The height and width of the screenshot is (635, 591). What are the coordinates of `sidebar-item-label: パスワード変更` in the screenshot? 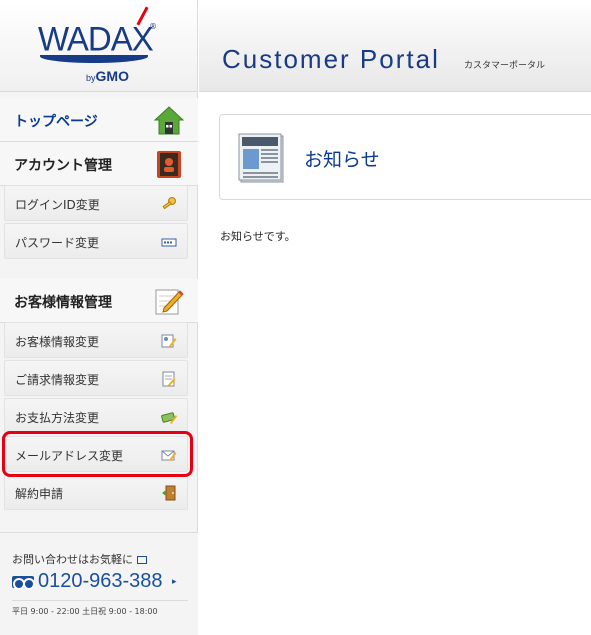 It's located at (57, 243).